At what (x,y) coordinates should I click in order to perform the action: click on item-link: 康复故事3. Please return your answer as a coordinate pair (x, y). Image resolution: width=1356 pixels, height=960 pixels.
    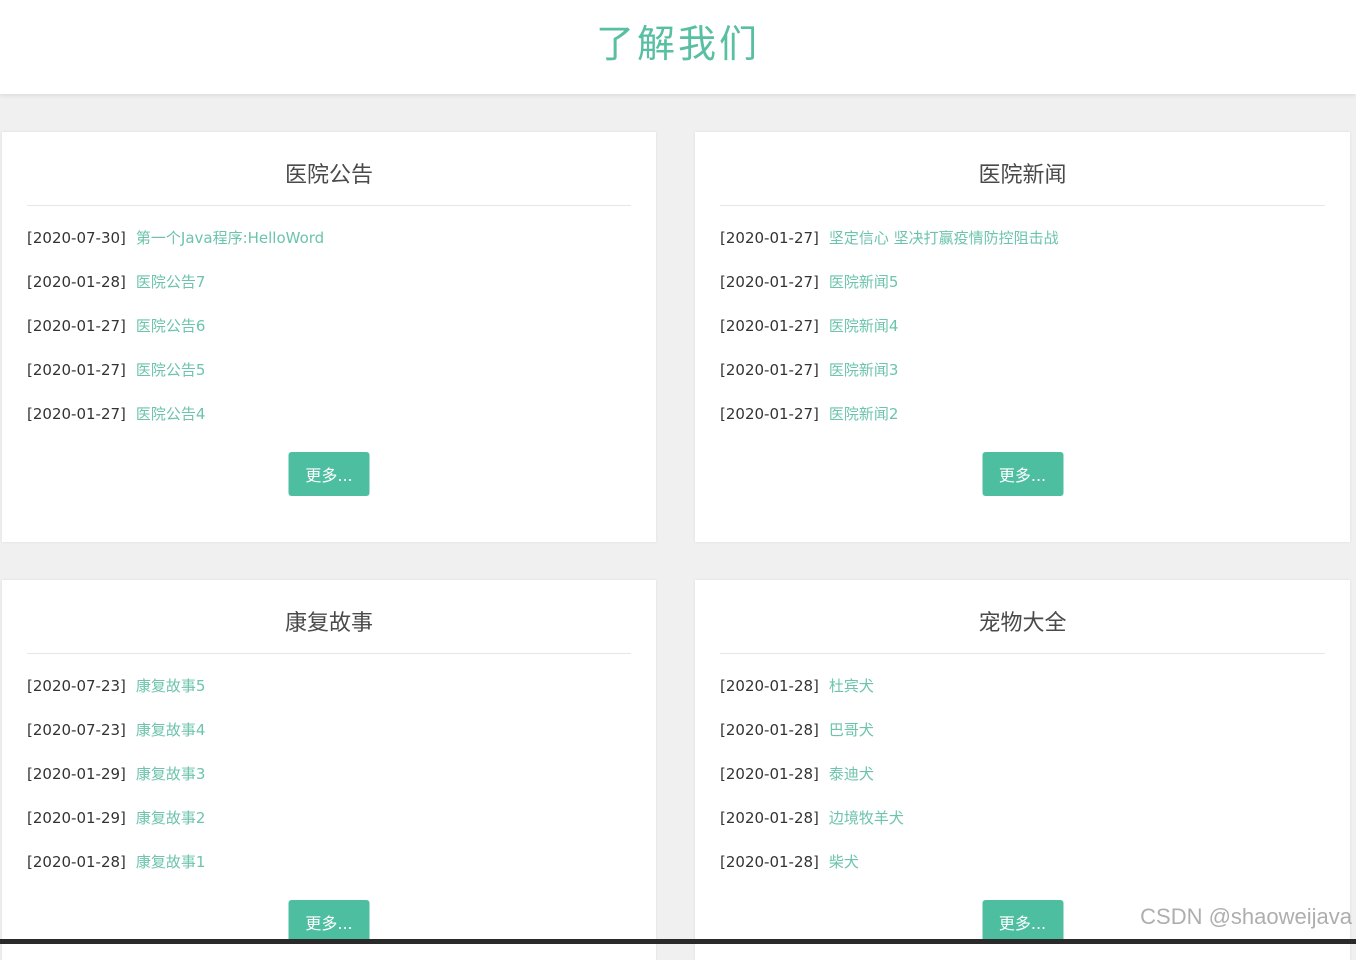
    Looking at the image, I should click on (171, 774).